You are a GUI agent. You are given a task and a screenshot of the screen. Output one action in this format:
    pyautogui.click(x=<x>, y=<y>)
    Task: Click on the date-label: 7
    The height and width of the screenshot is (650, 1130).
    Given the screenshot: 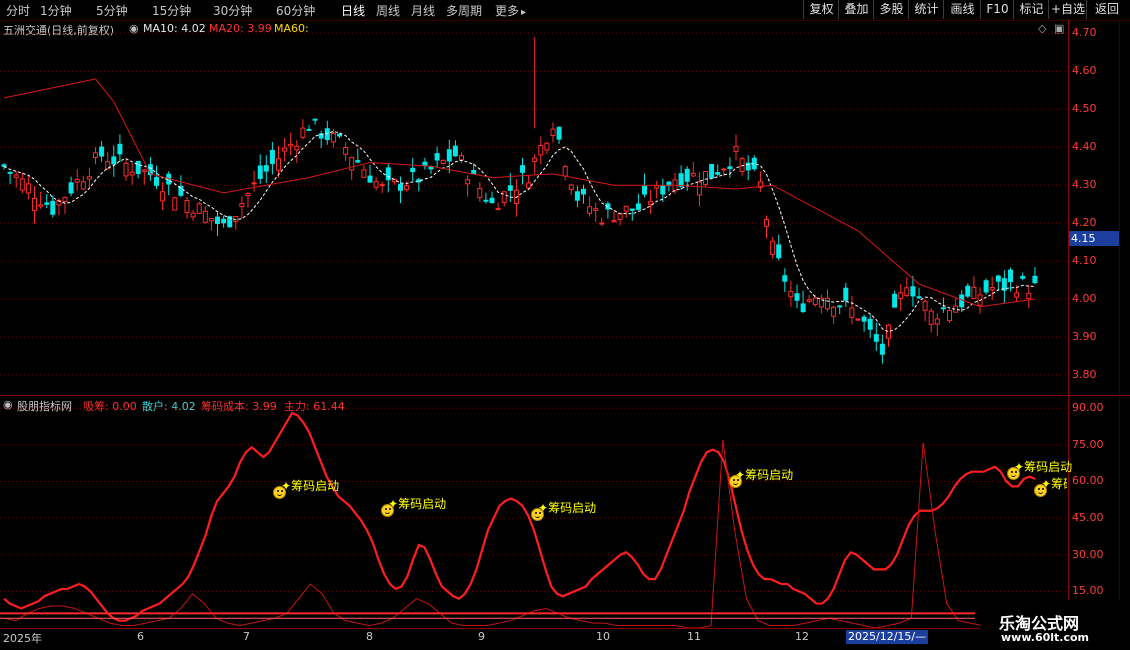 What is the action you would take?
    pyautogui.click(x=246, y=636)
    